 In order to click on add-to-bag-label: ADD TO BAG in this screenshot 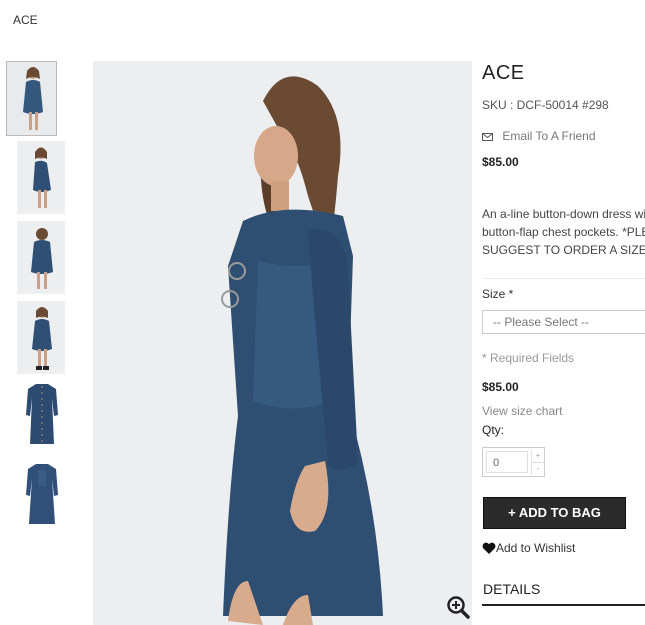, I will do `click(559, 512)`.